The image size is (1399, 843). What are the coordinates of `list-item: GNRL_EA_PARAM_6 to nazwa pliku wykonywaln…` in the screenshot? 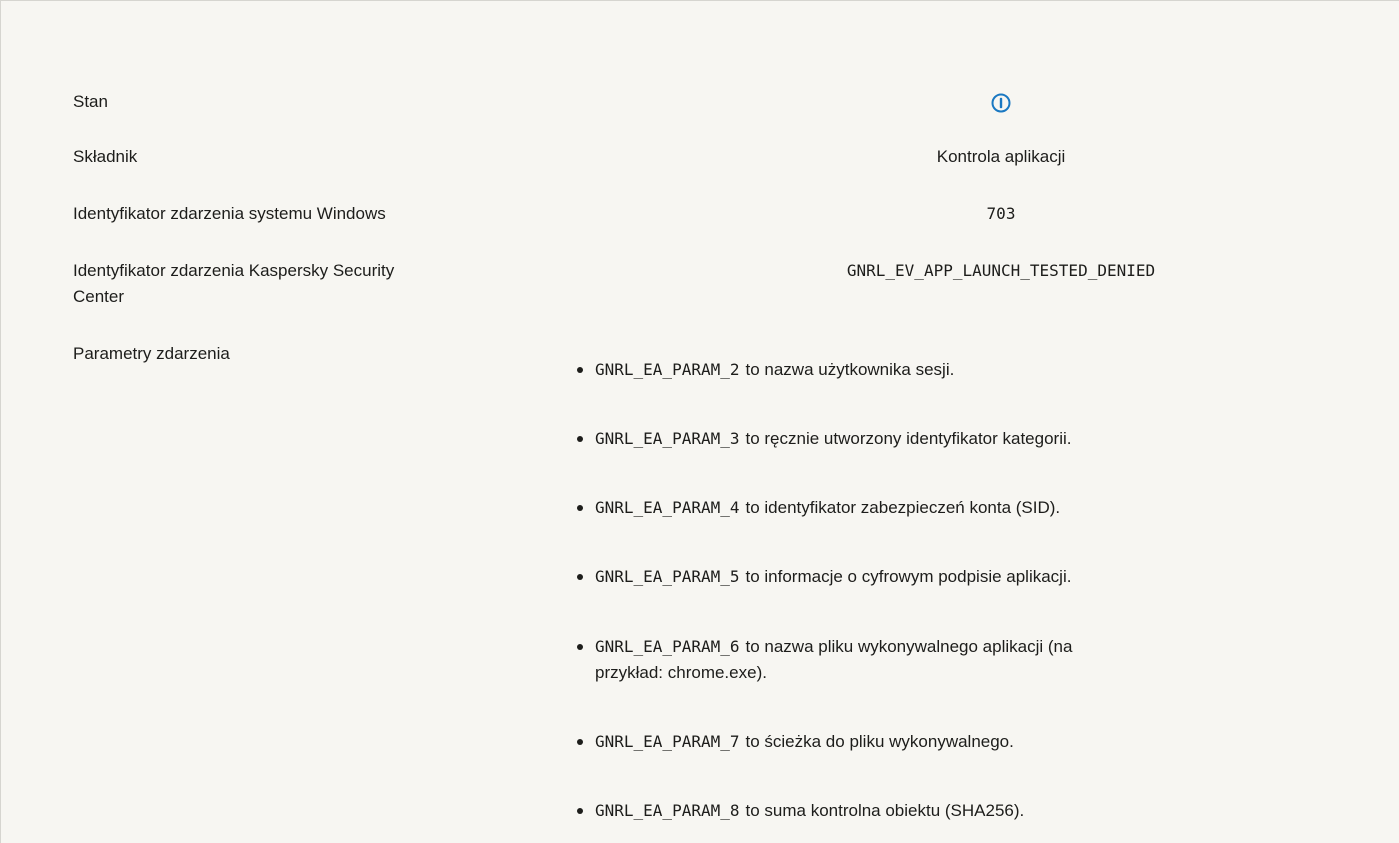 It's located at (953, 660).